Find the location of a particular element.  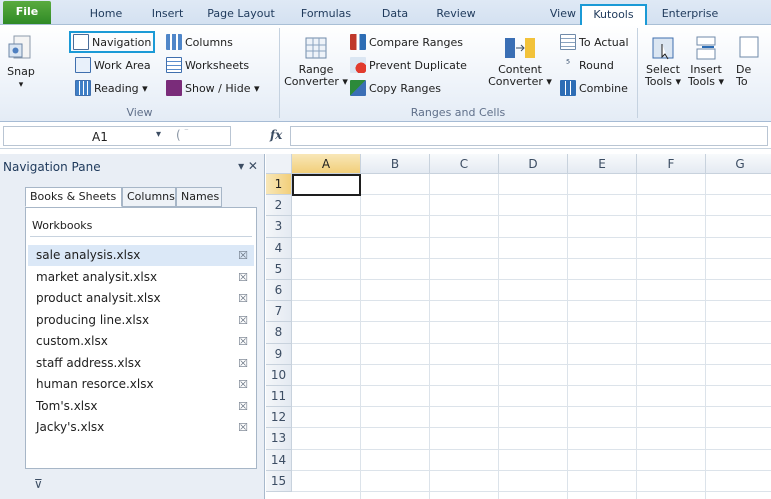

combine-button: Combine is located at coordinates (594, 88).